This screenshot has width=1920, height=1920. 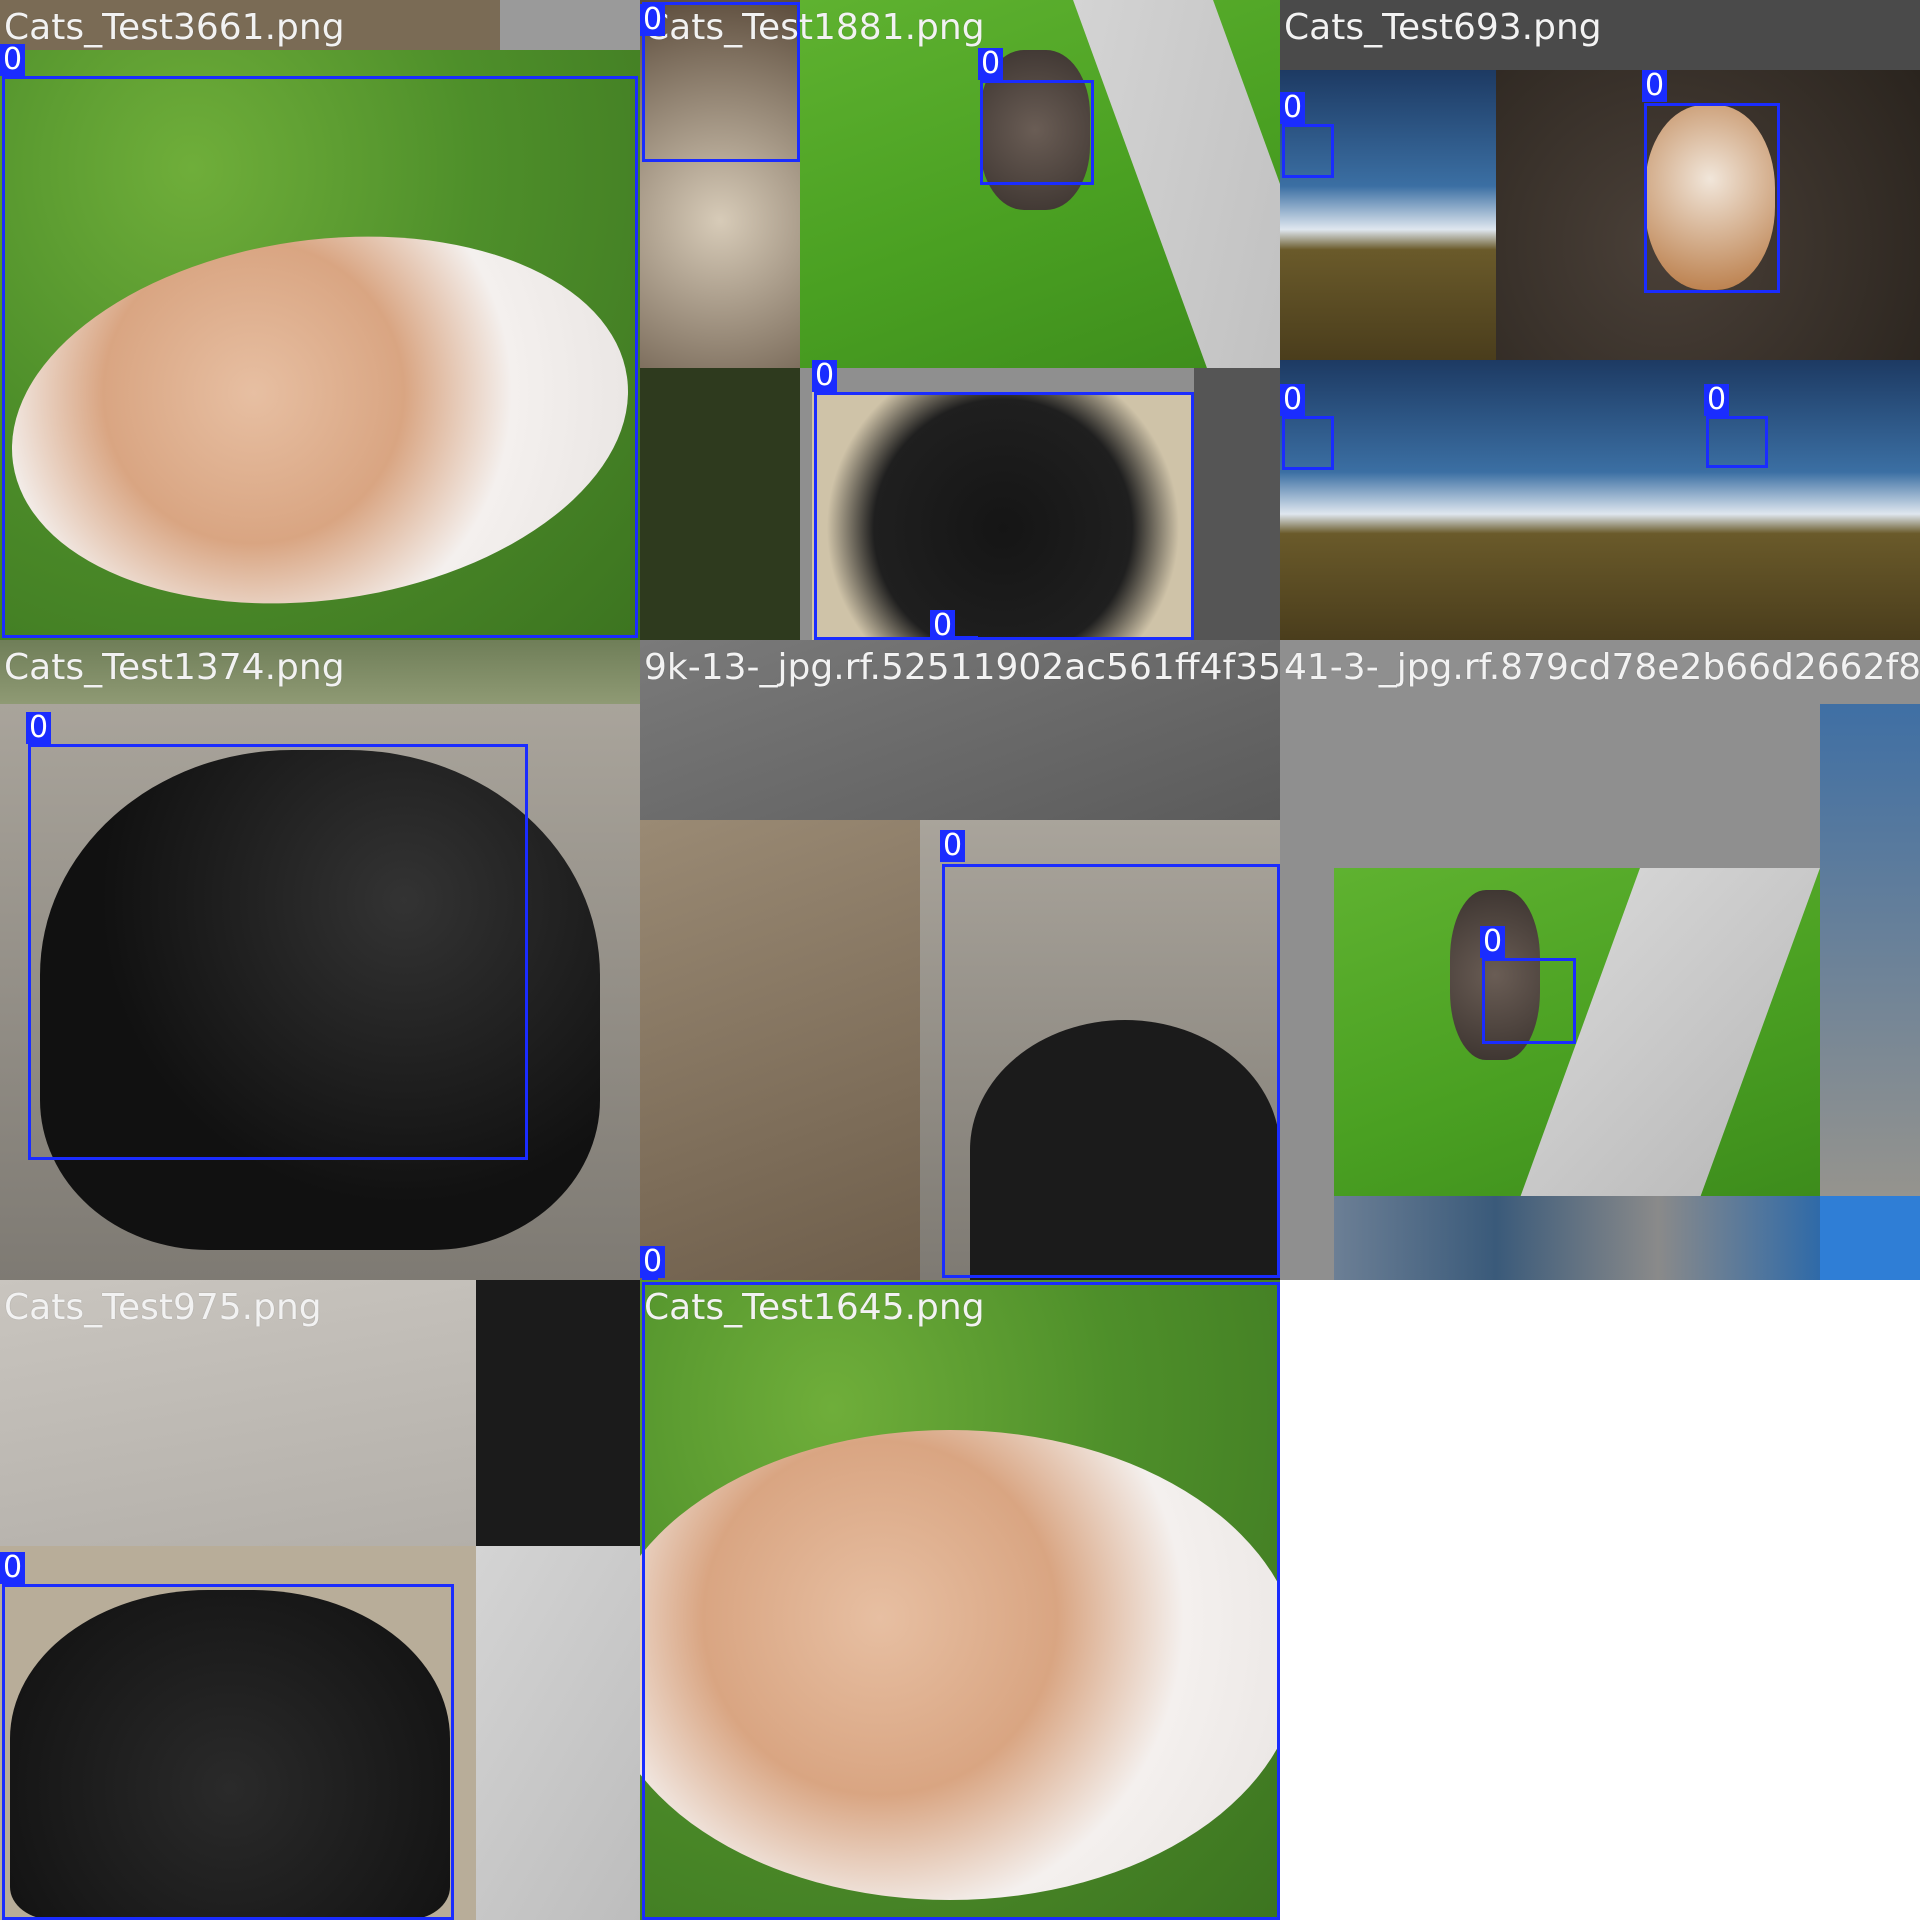 I want to click on mosaic-tile-4: Cats_Test1374.png 0, so click(x=320, y=960).